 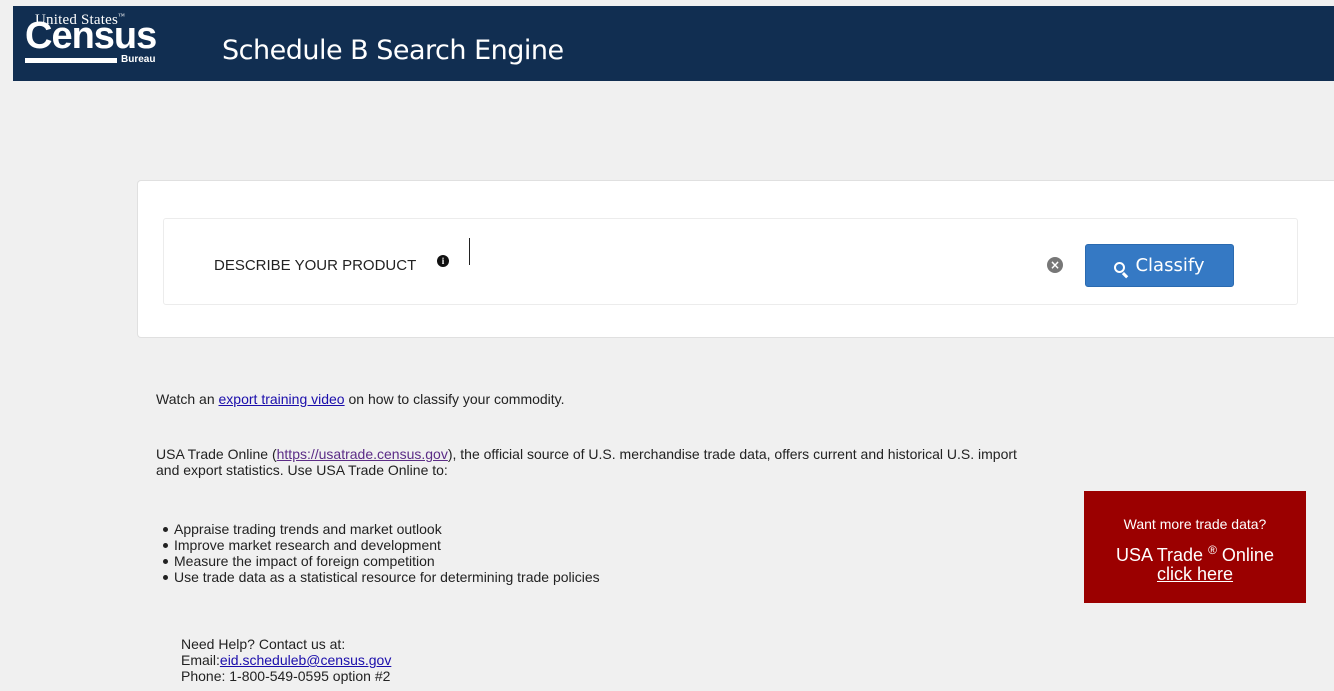 I want to click on search-icon, so click(x=1120, y=267).